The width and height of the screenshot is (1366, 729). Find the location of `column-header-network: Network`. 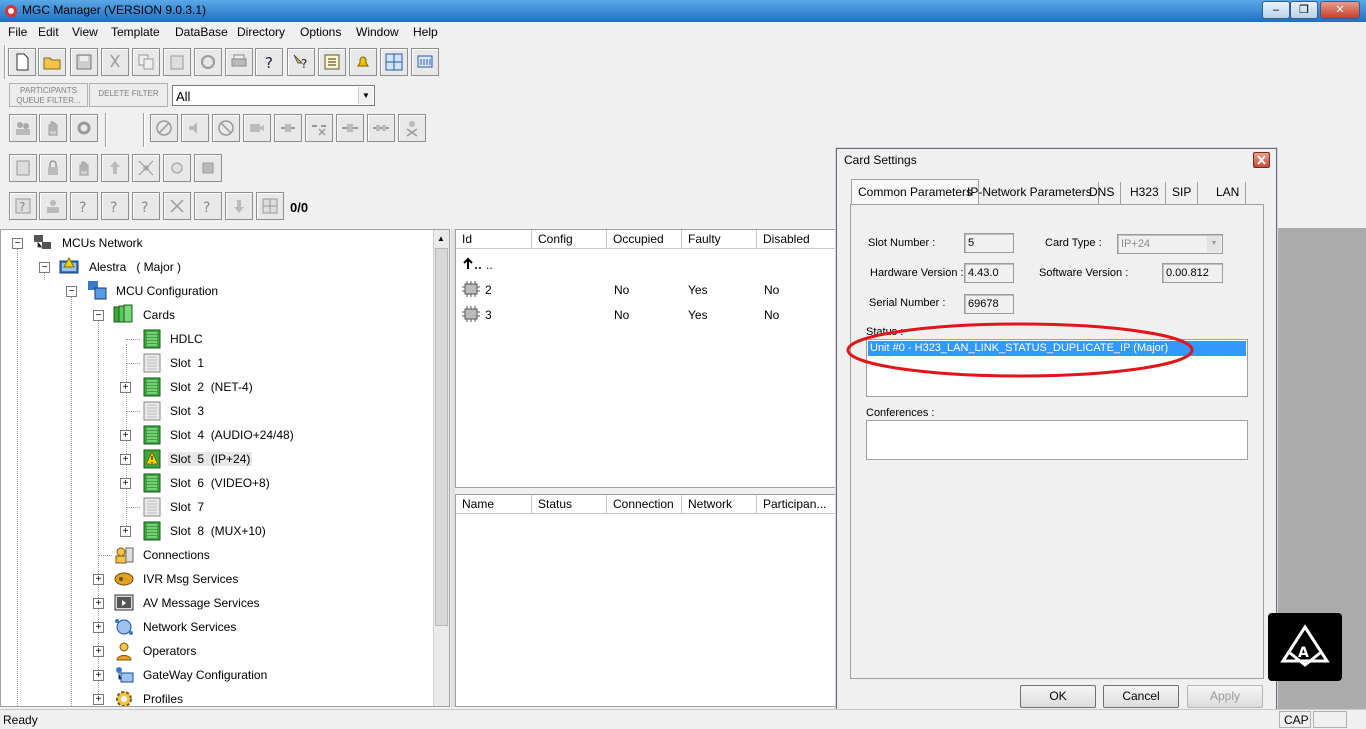

column-header-network: Network is located at coordinates (719, 504).